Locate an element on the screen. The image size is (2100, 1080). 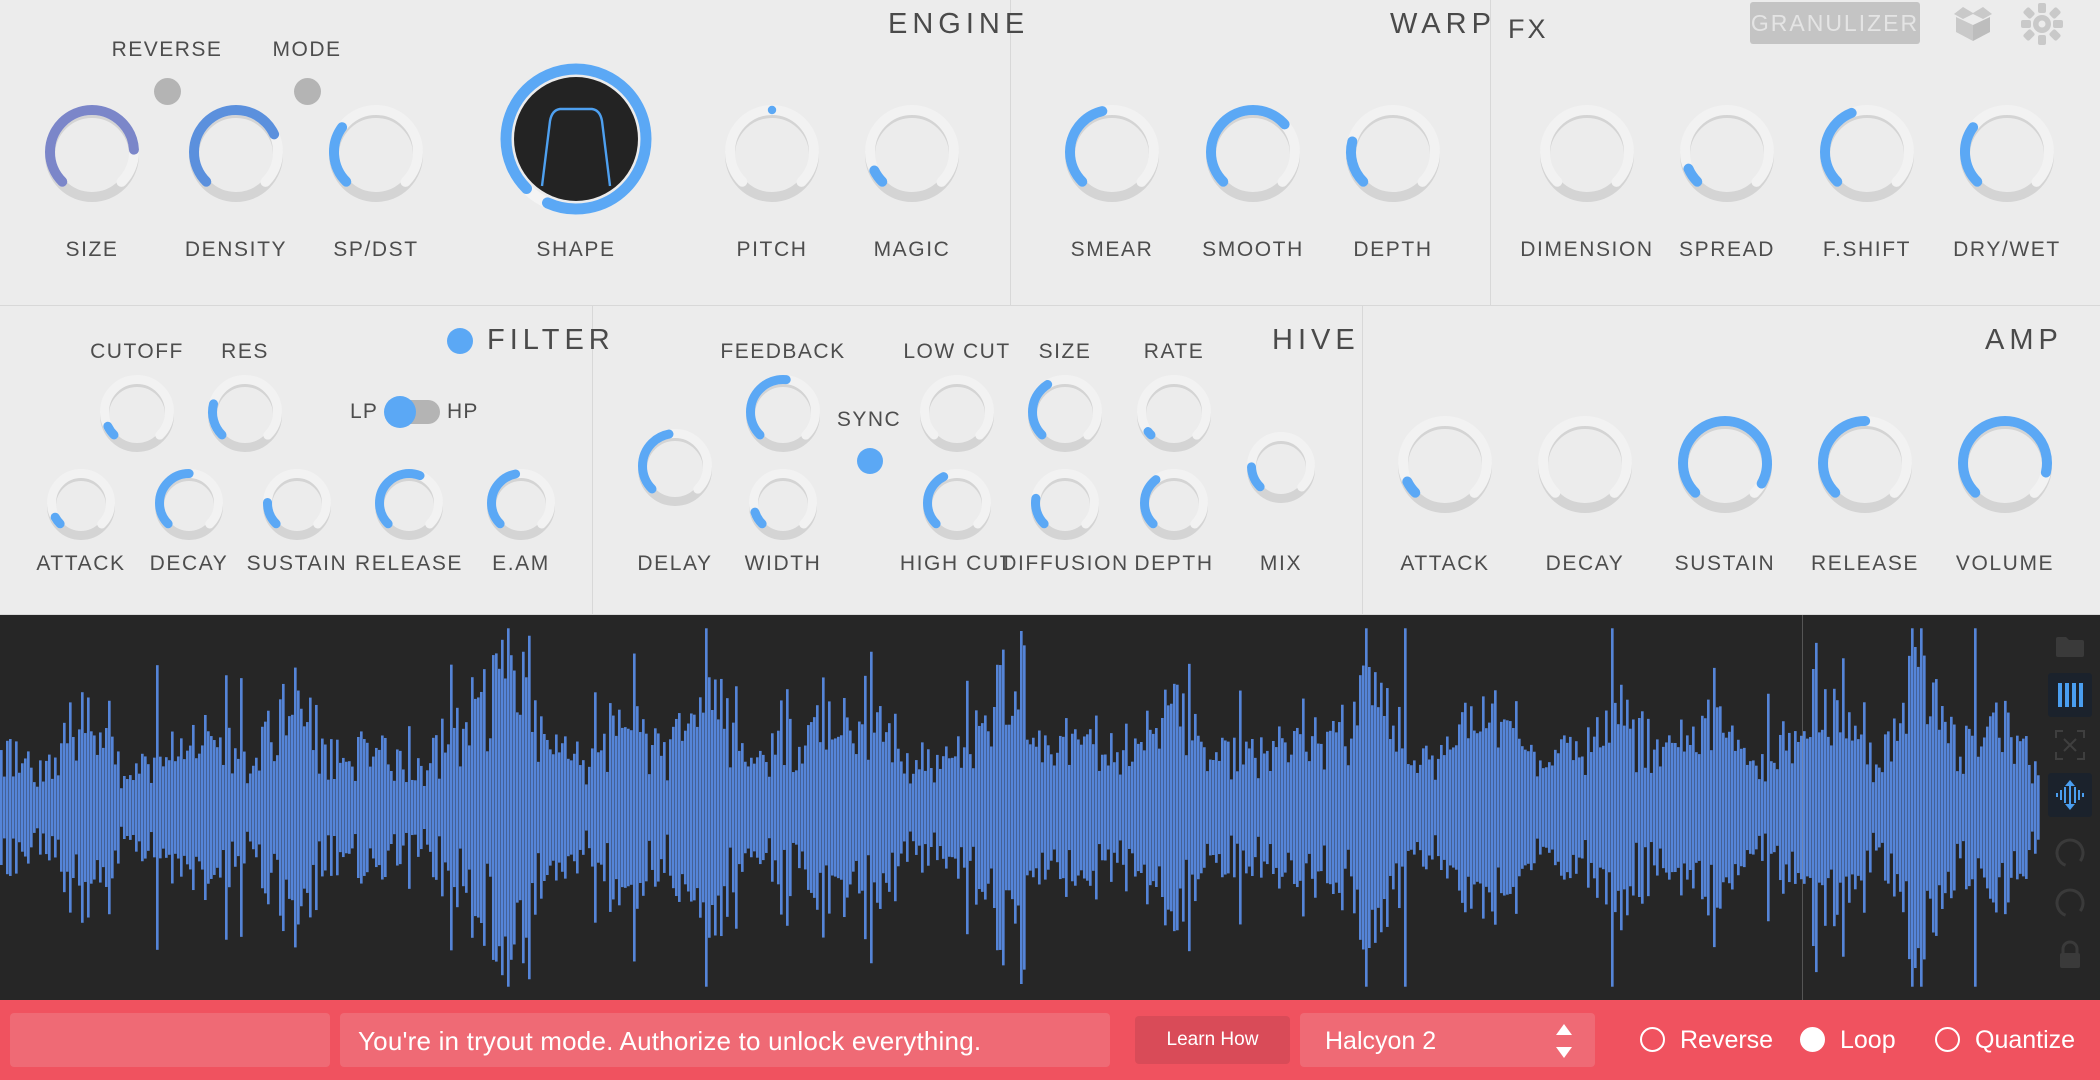
res-knob is located at coordinates (245, 413).